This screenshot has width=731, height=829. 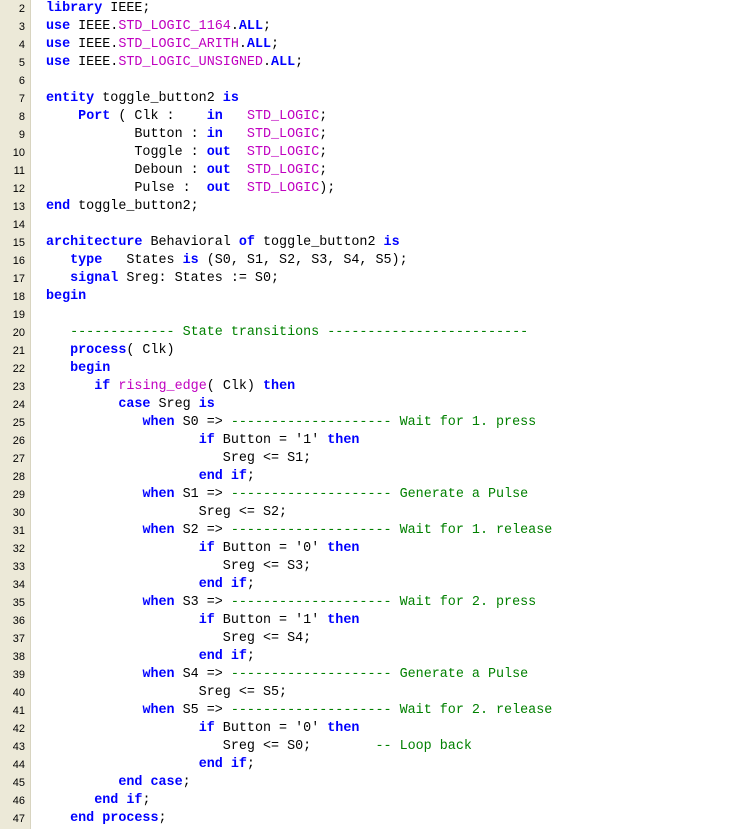 What do you see at coordinates (206, 404) in the screenshot?
I see `keyword-token: is` at bounding box center [206, 404].